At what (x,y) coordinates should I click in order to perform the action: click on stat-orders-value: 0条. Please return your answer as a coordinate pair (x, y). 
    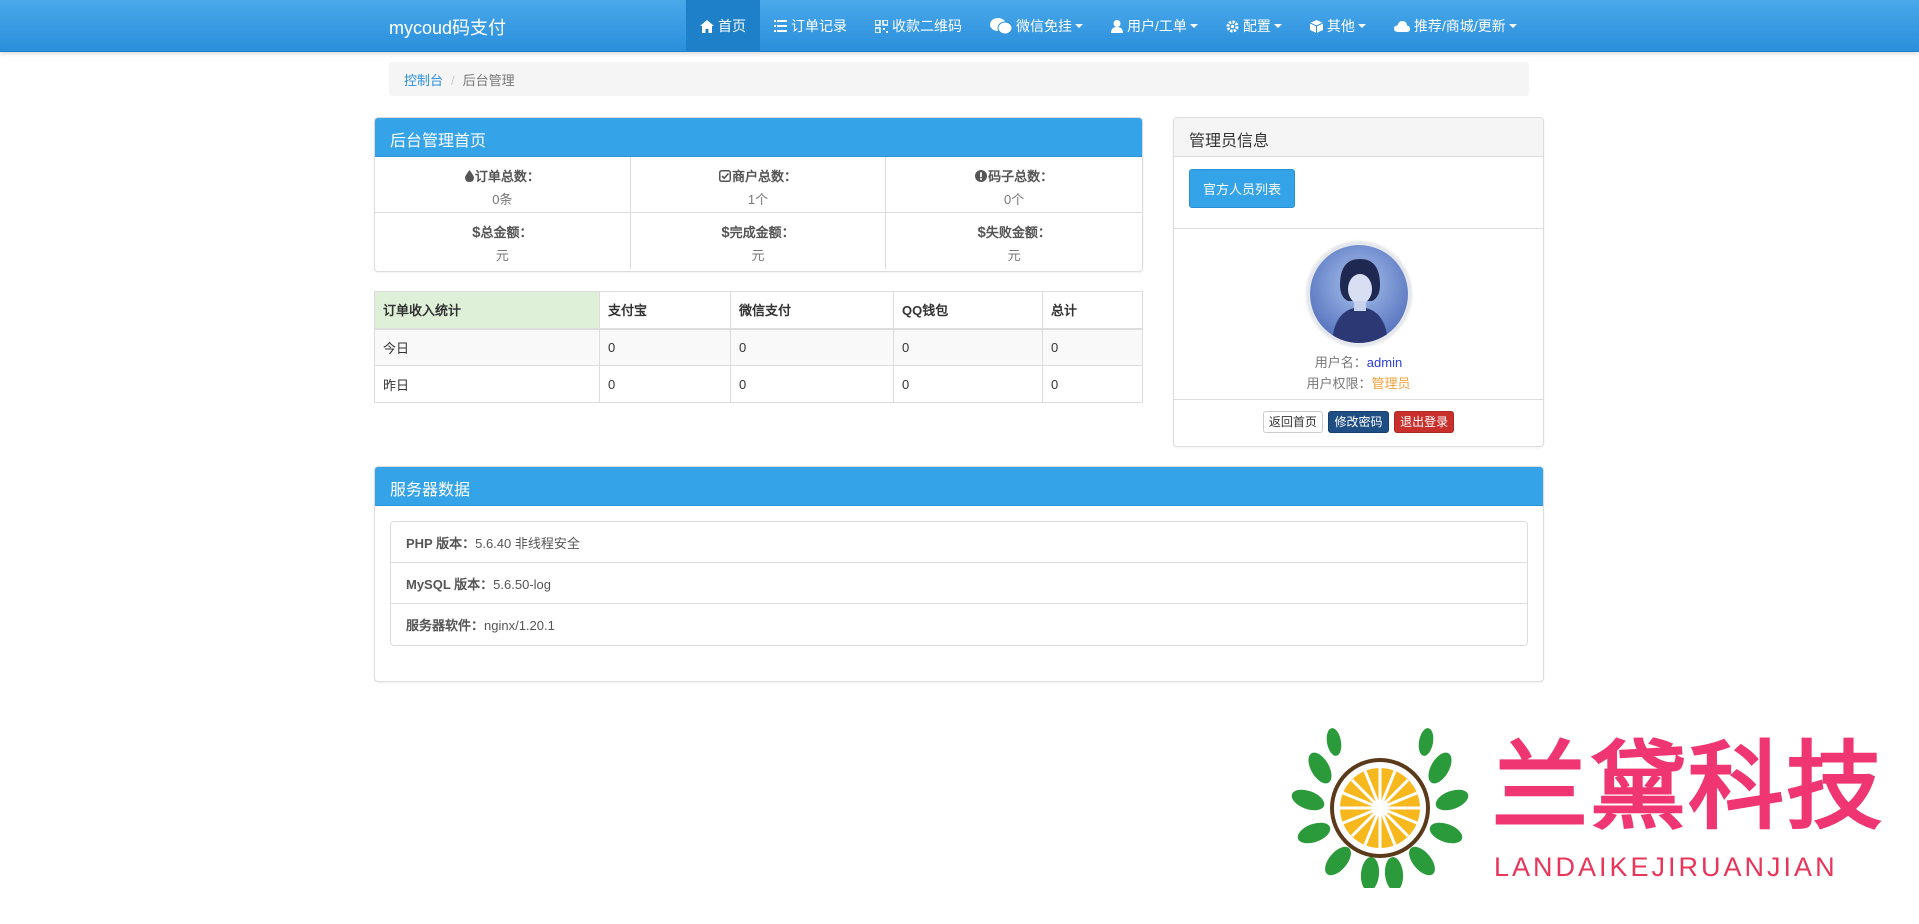
    Looking at the image, I should click on (502, 199).